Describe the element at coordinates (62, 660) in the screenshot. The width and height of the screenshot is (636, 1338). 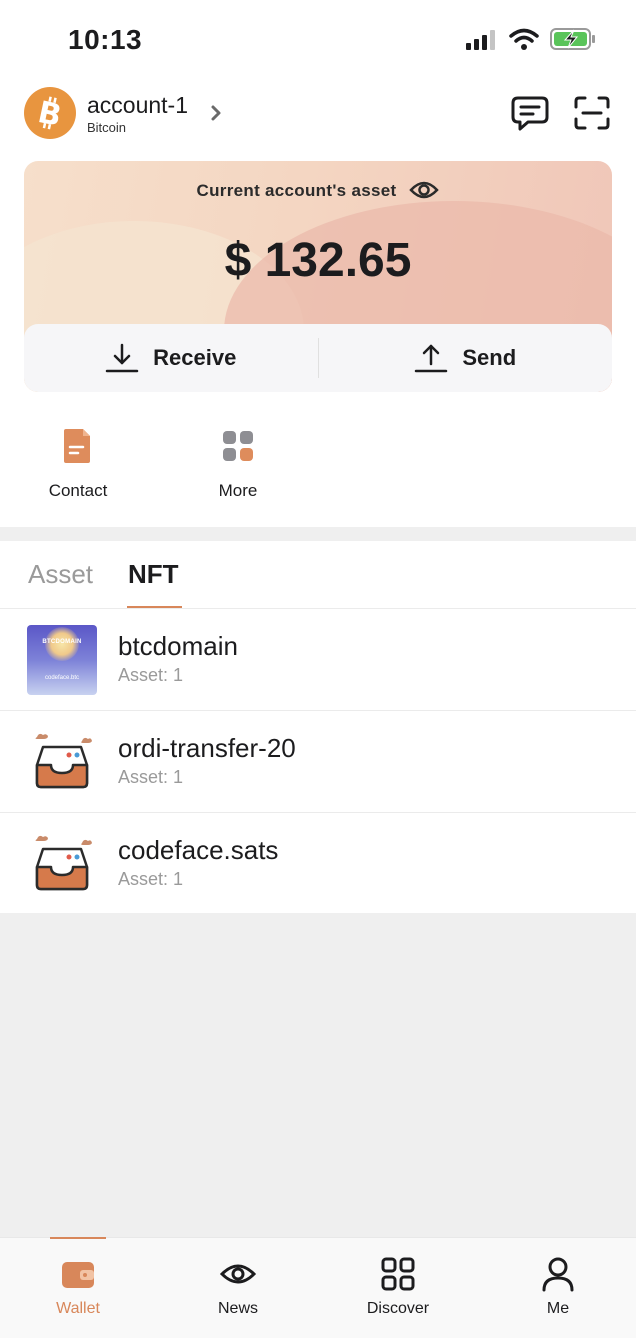
I see `btcdomain-thumbnail: BTCDOMAIN codeface.btc` at that location.